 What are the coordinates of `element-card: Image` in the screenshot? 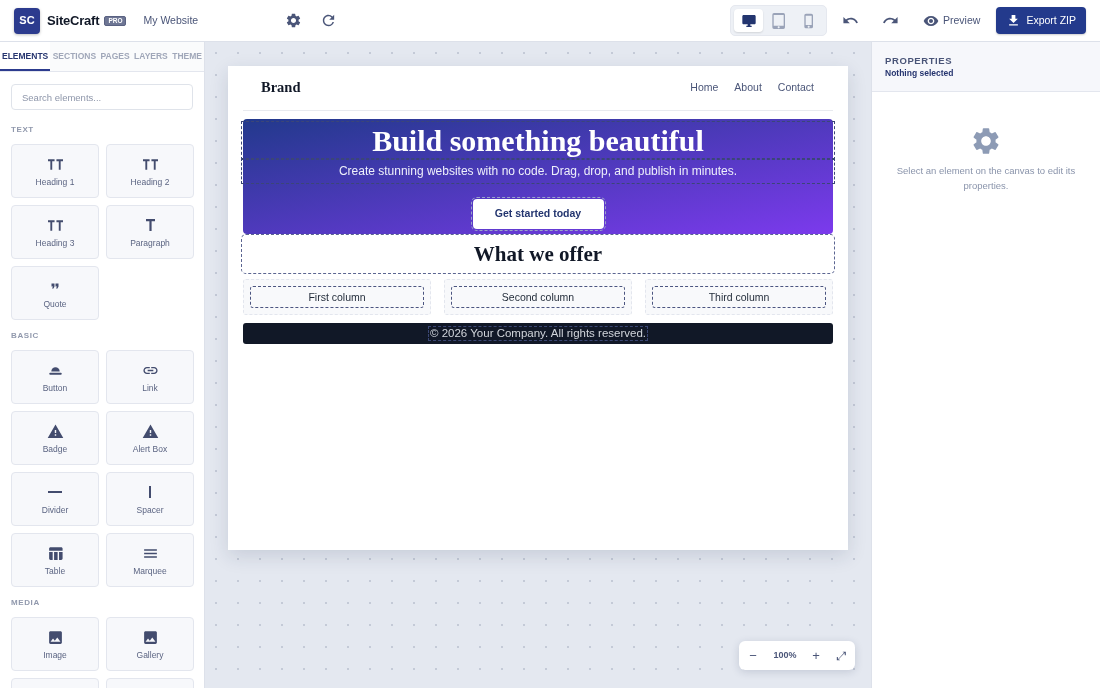 It's located at (55, 644).